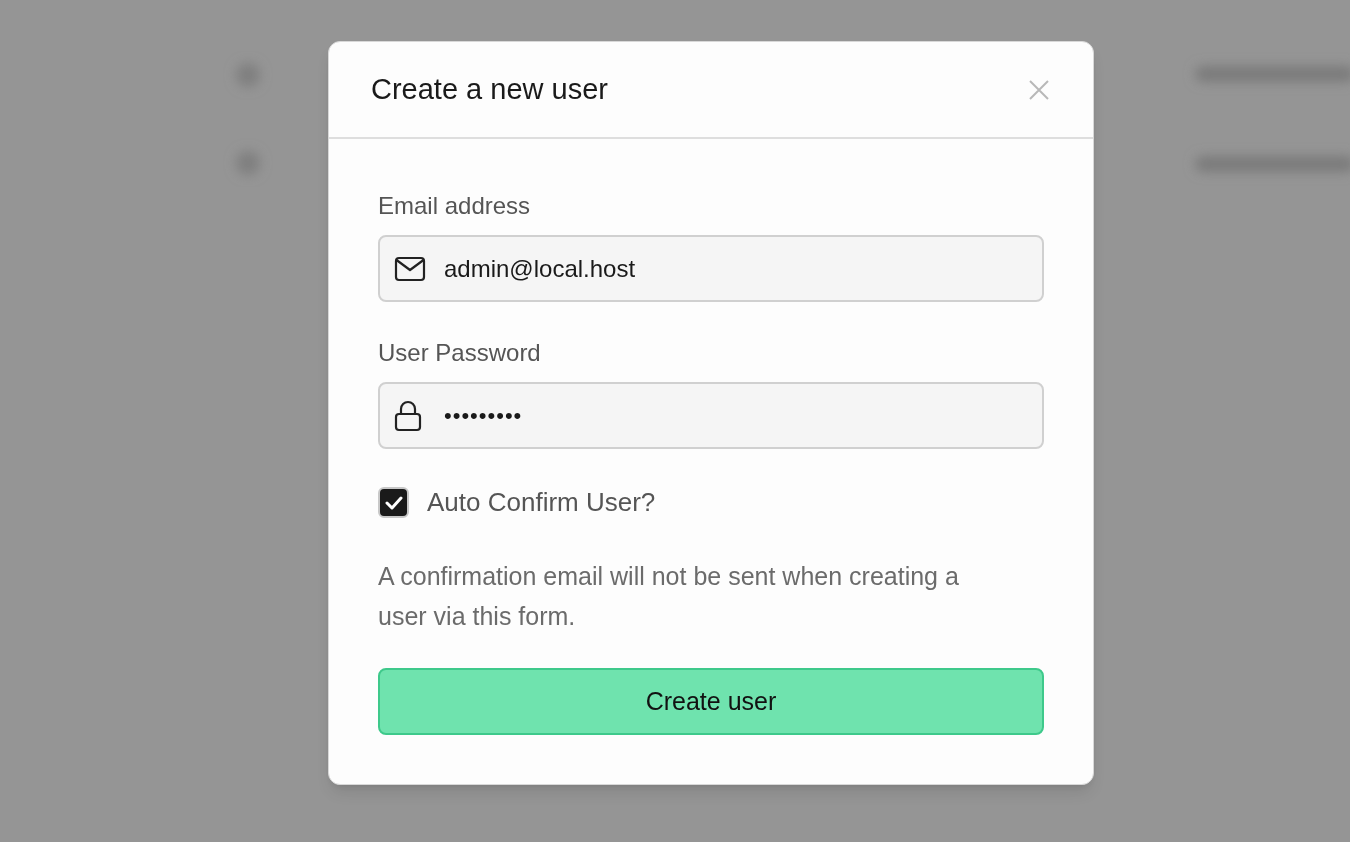 The image size is (1350, 842). I want to click on field-label: Email address, so click(455, 206).